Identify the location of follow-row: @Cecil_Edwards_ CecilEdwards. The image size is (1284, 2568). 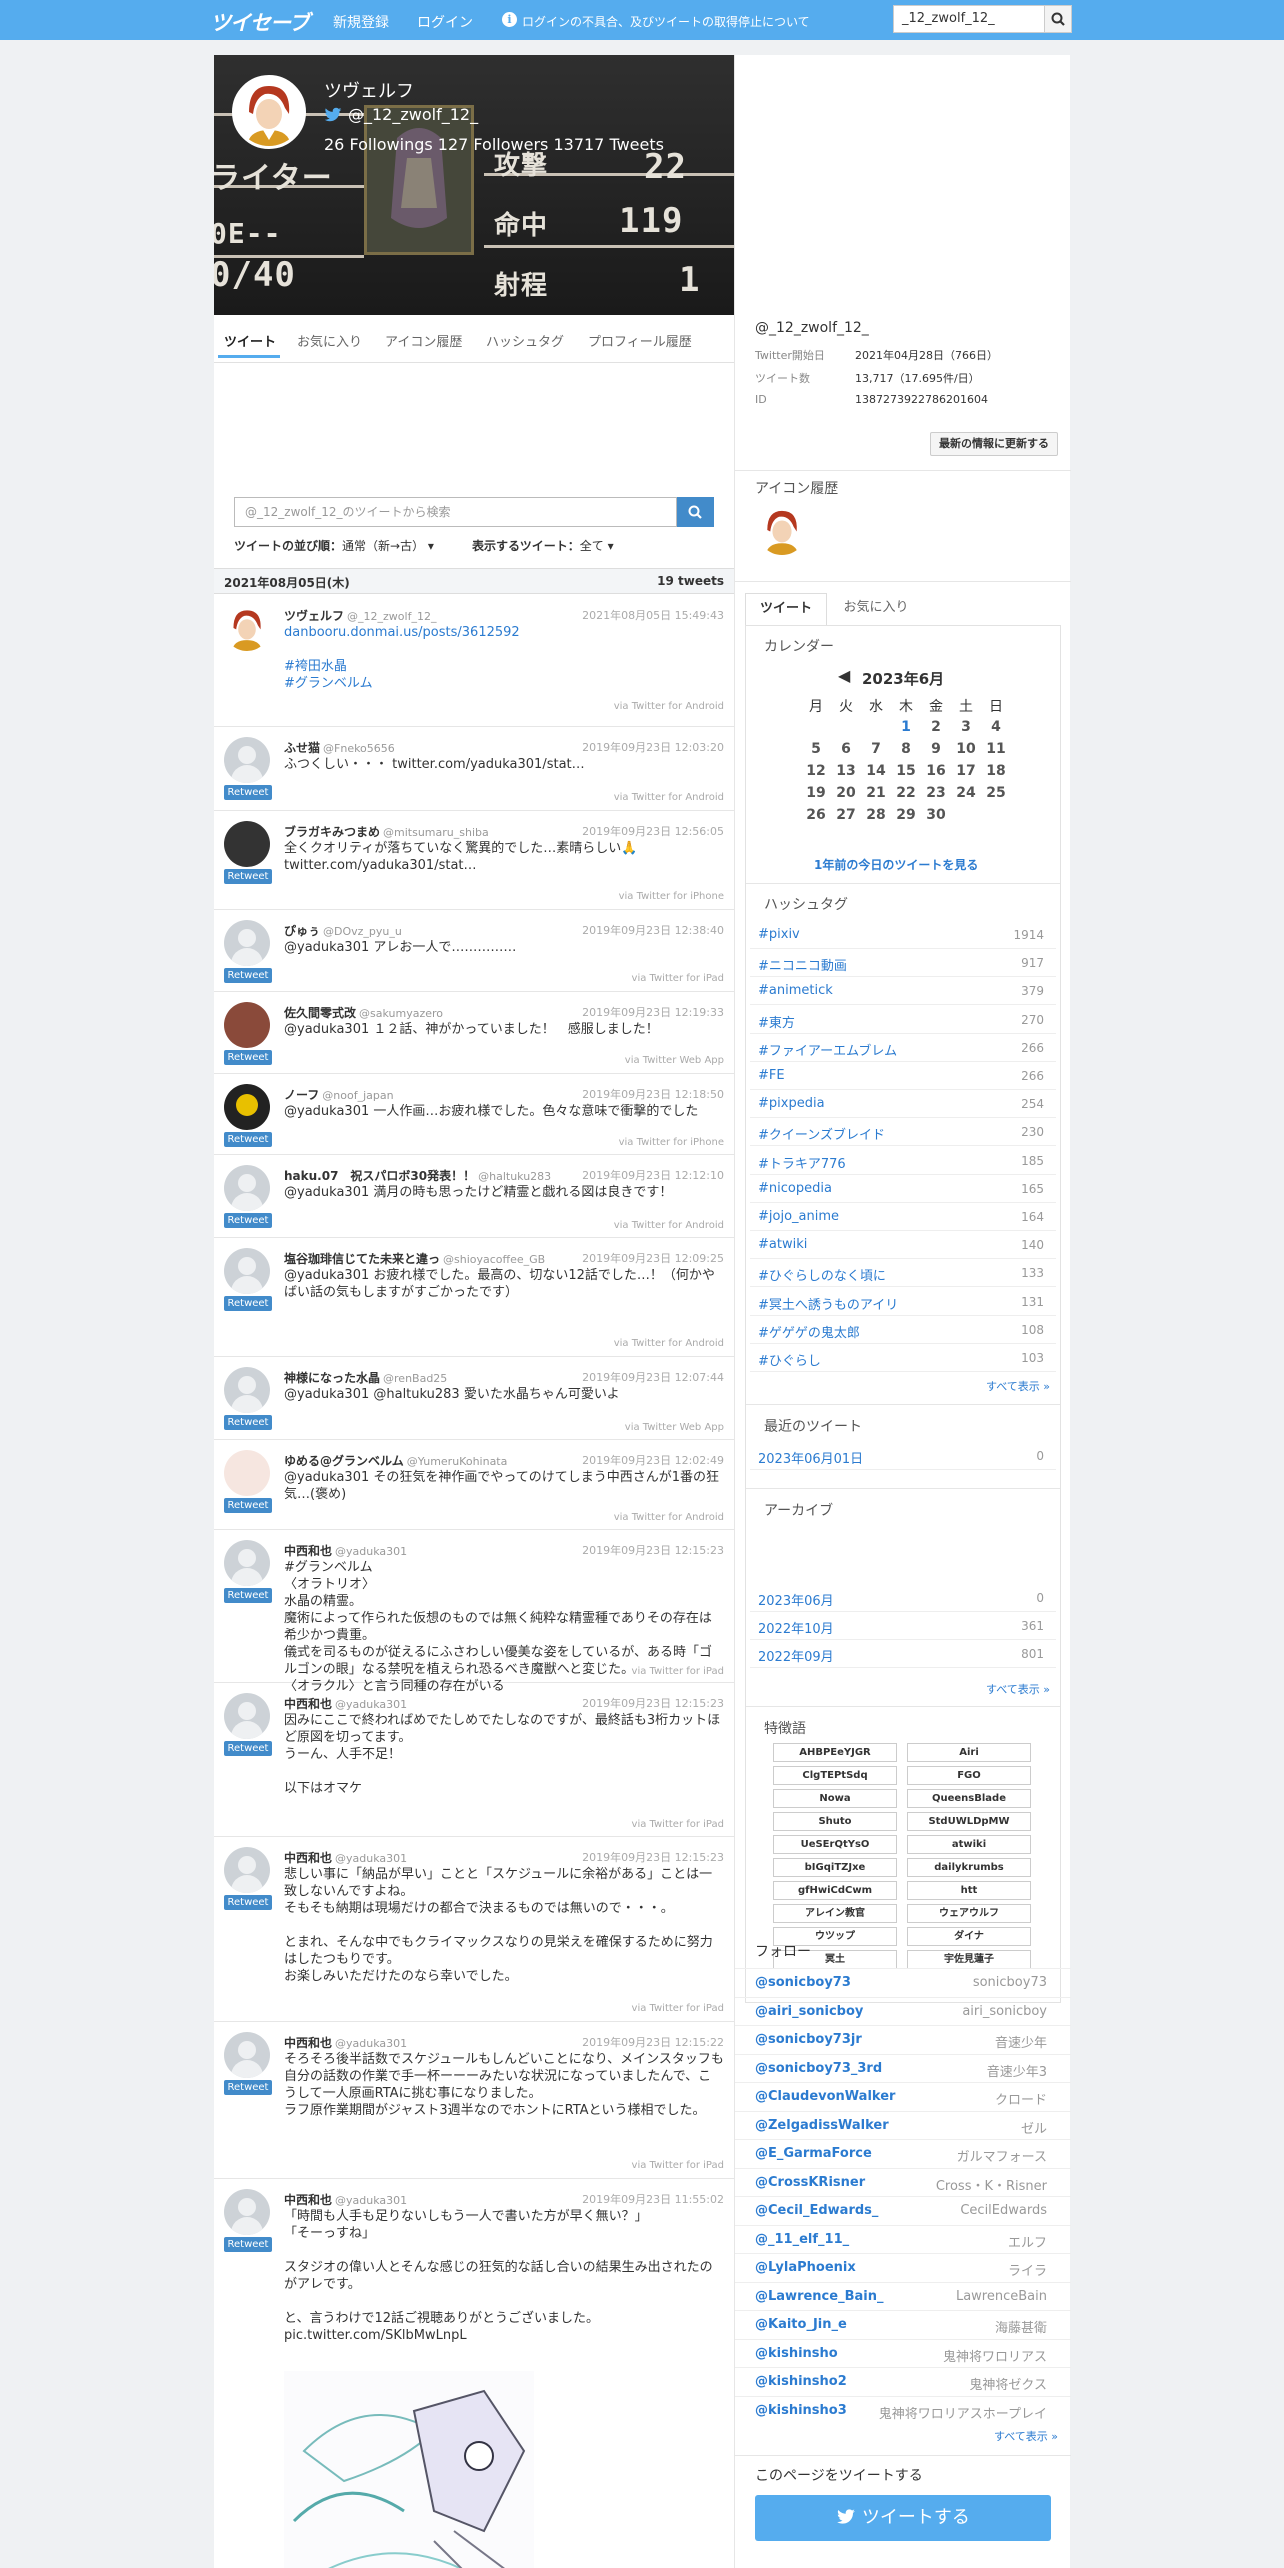
(903, 2210).